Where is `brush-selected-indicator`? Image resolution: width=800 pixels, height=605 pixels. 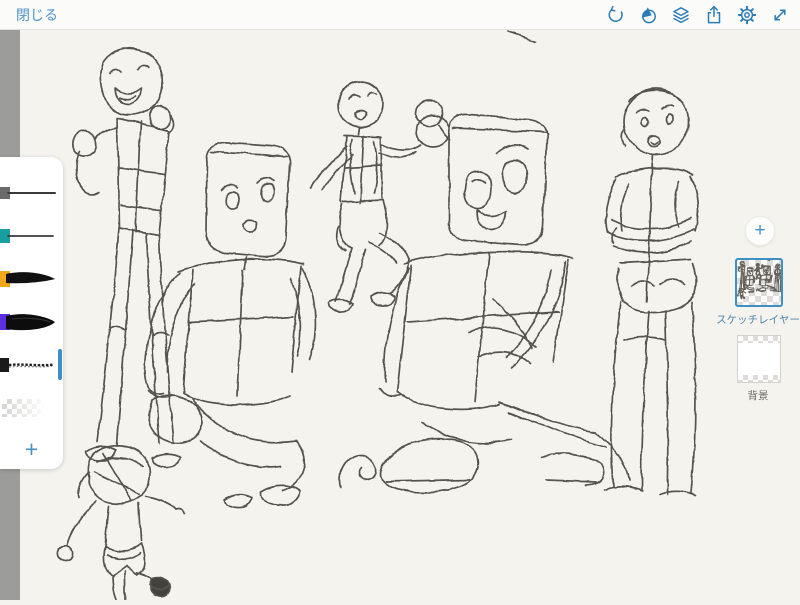 brush-selected-indicator is located at coordinates (60, 364).